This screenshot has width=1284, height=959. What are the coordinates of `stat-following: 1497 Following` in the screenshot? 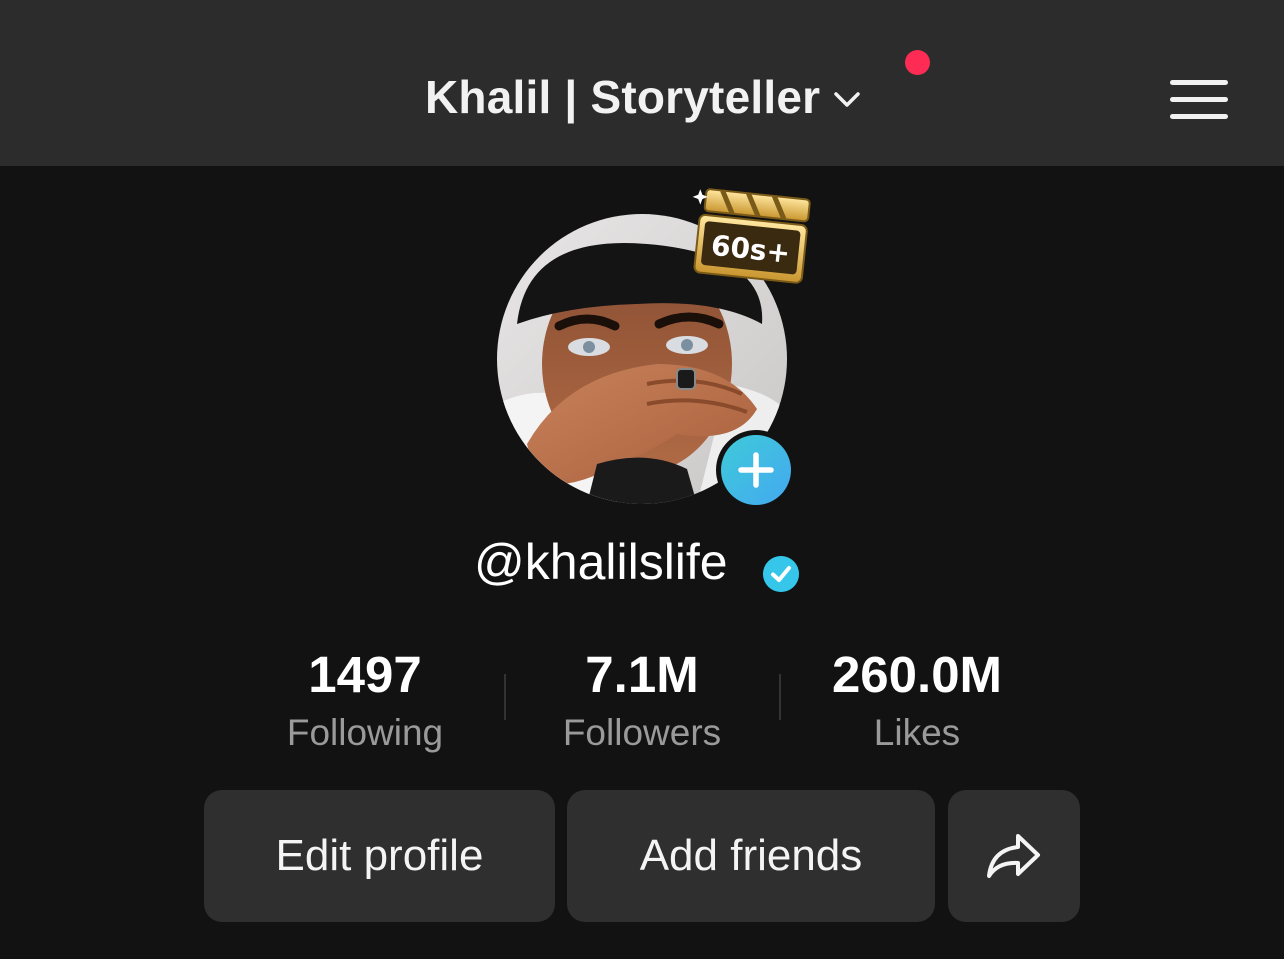 It's located at (365, 701).